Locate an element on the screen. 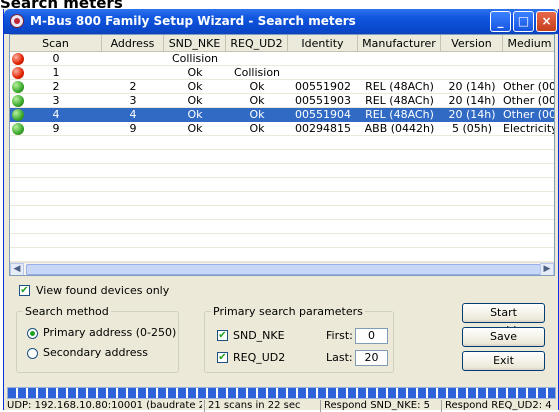  cell-address: 2 is located at coordinates (133, 86).